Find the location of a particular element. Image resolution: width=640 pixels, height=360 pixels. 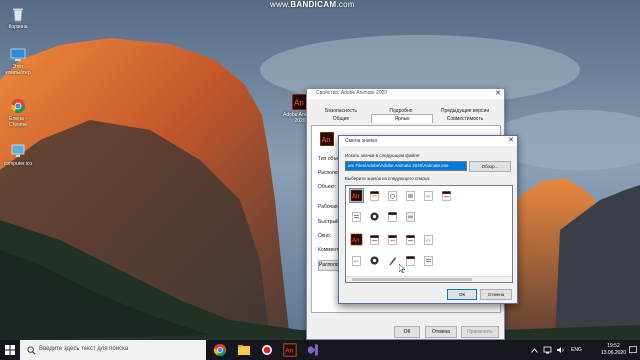

clock-date: 13.06.2020 is located at coordinates (613, 353).